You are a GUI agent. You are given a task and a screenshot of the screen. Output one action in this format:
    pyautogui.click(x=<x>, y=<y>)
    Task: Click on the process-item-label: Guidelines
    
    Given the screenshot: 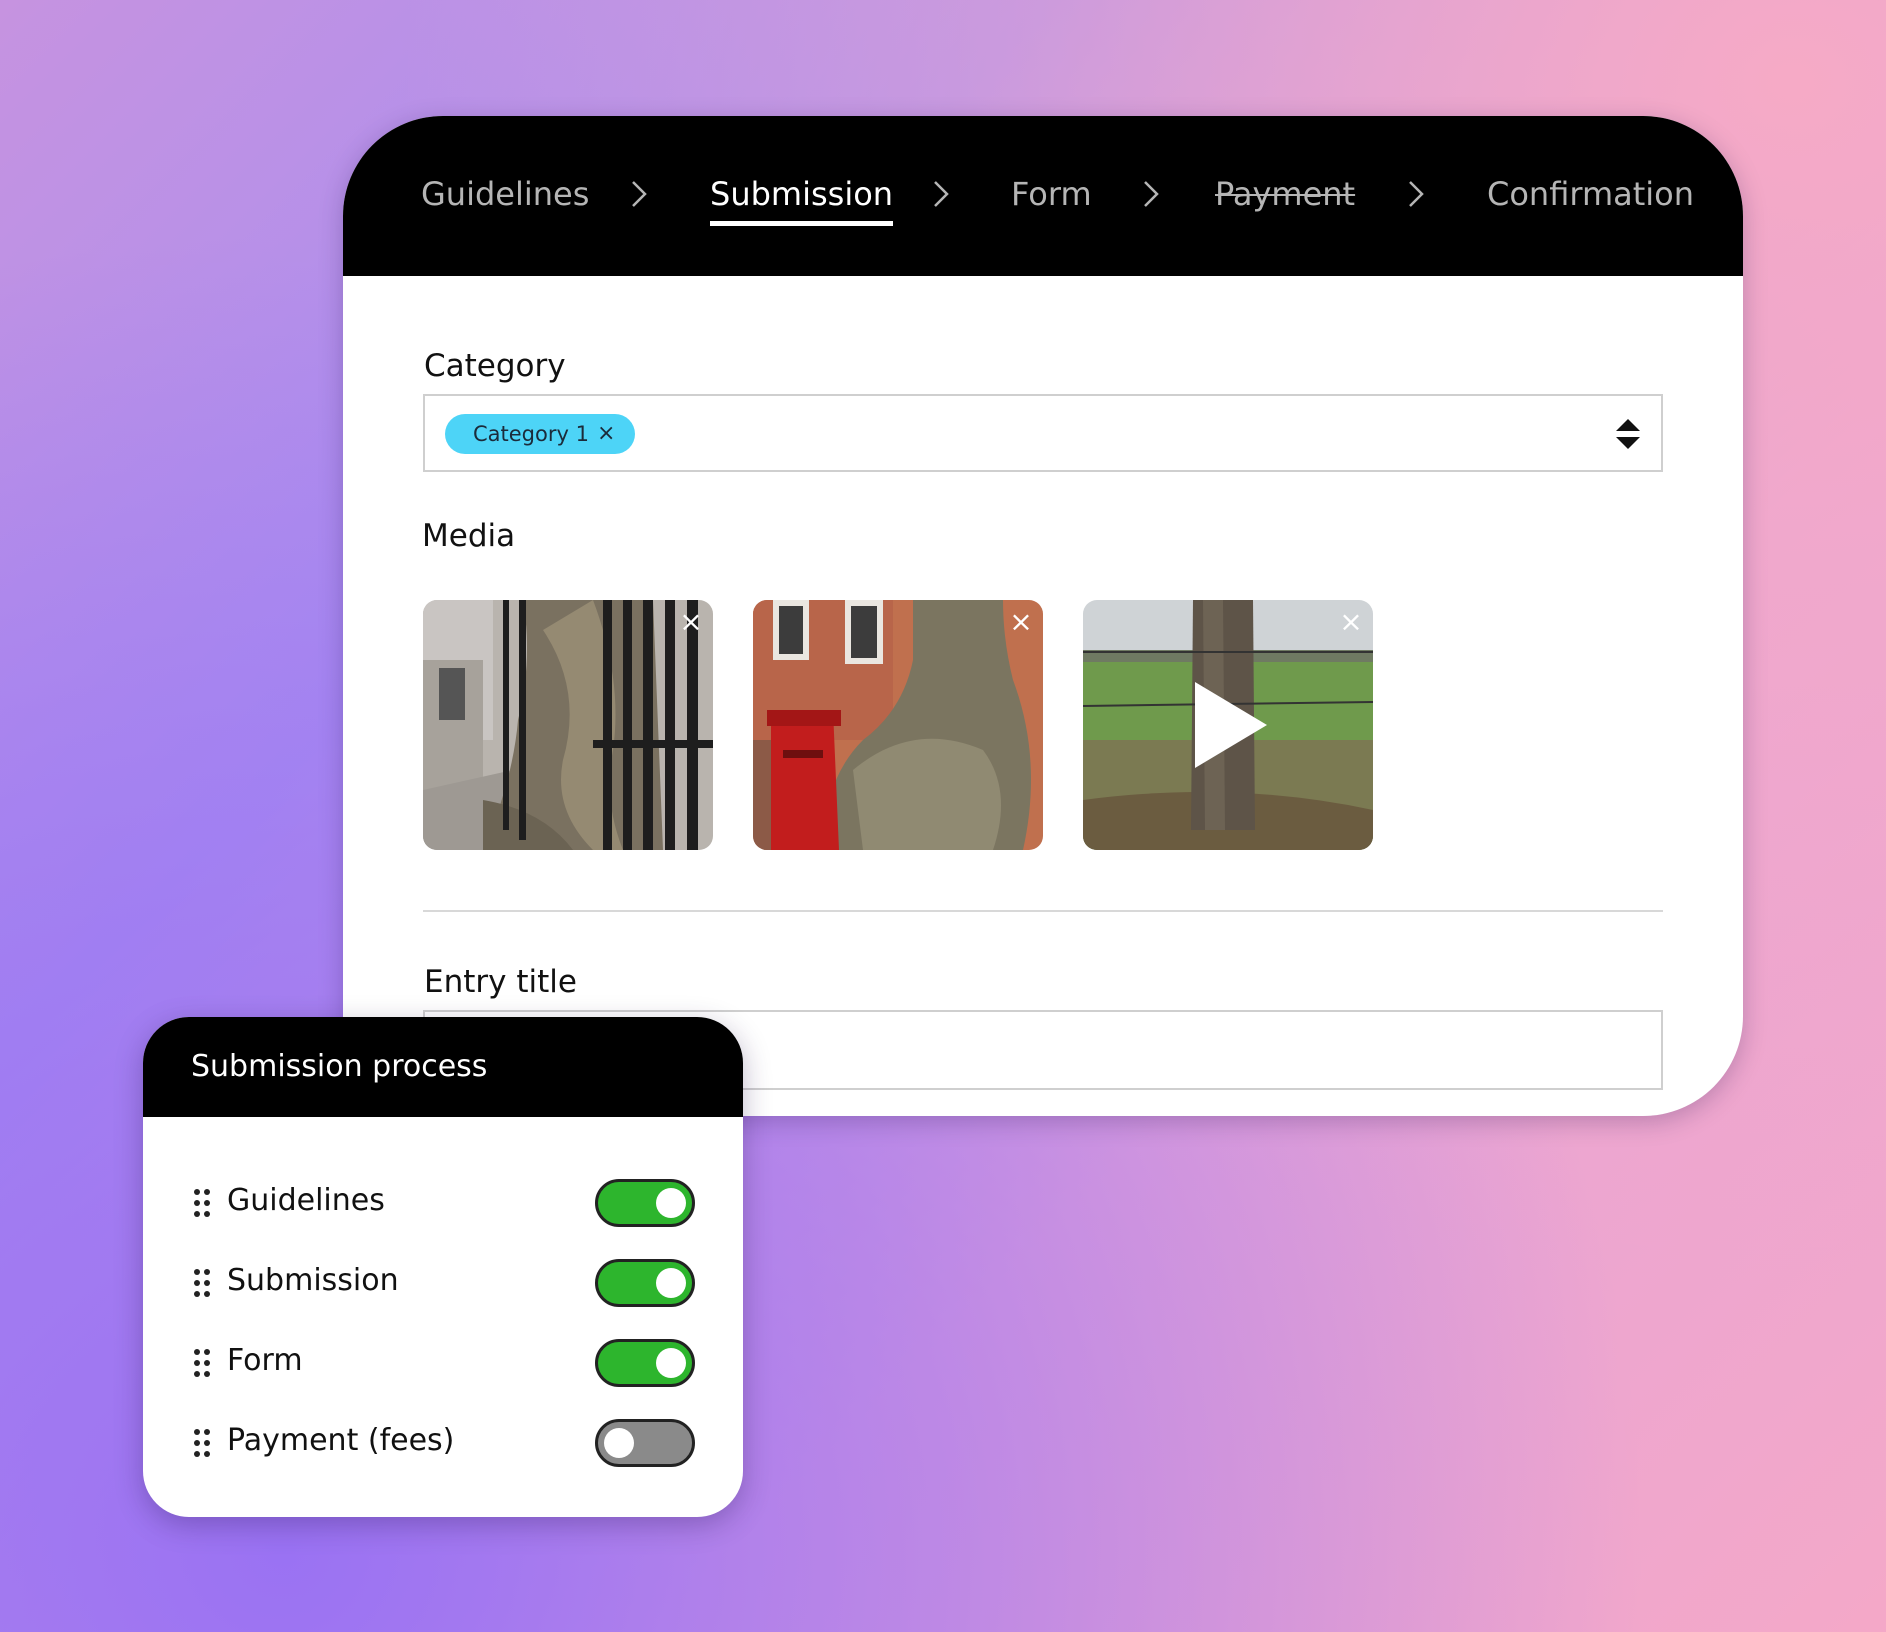 What is the action you would take?
    pyautogui.click(x=306, y=1200)
    